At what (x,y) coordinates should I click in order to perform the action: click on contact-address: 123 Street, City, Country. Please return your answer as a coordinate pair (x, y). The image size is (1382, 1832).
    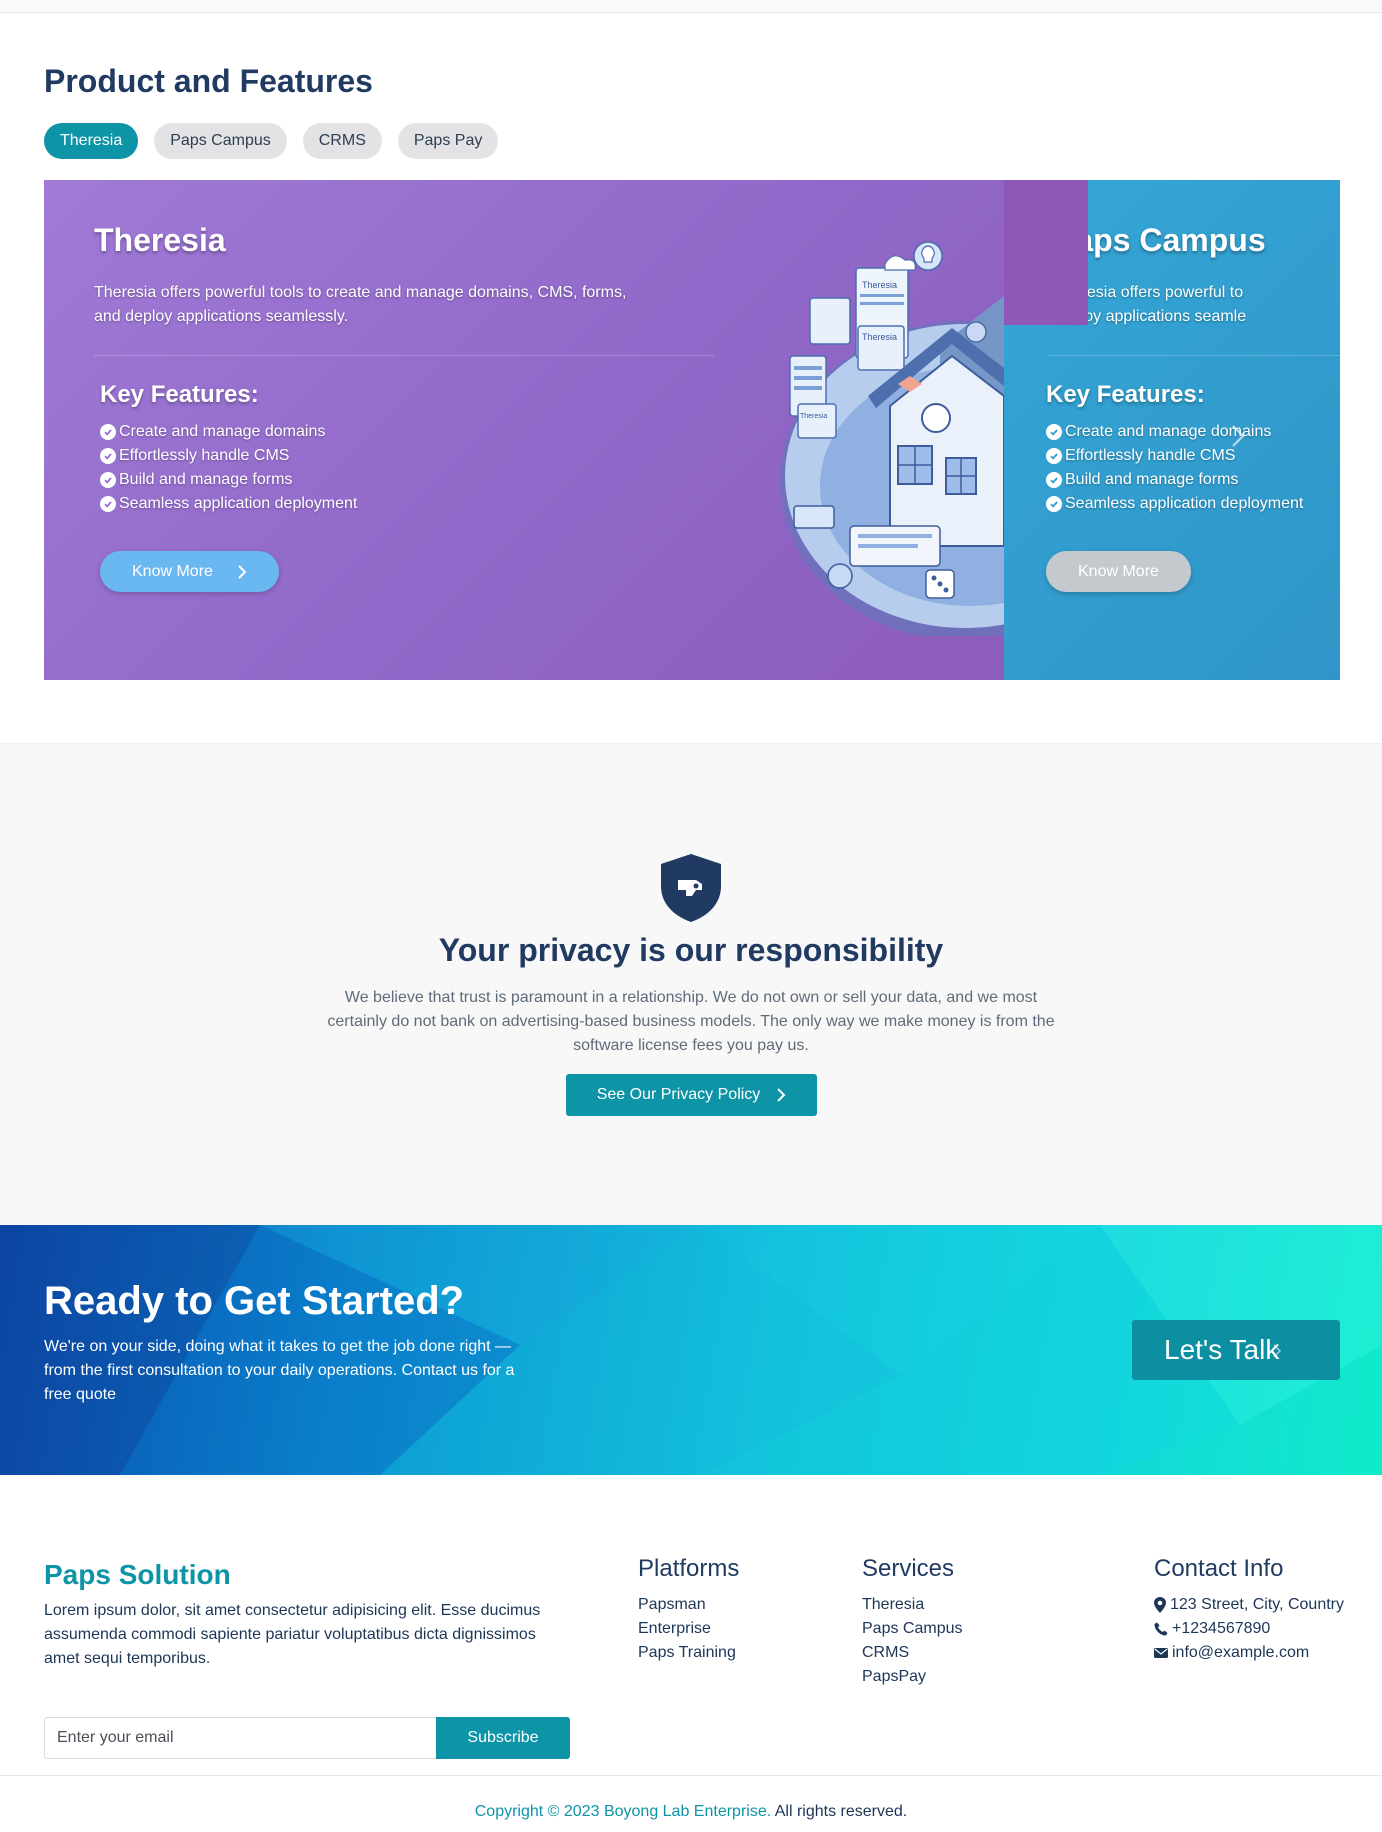
    Looking at the image, I should click on (1249, 1605).